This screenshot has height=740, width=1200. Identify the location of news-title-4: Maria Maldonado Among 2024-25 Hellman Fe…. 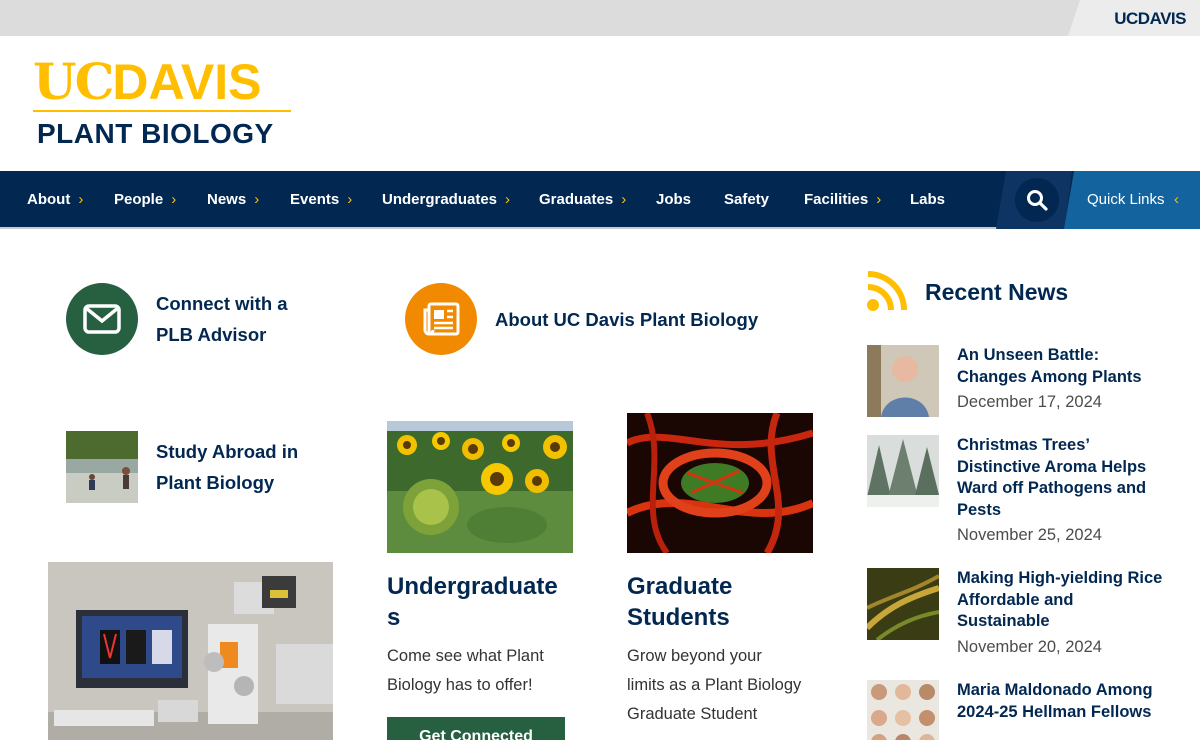
(1062, 701).